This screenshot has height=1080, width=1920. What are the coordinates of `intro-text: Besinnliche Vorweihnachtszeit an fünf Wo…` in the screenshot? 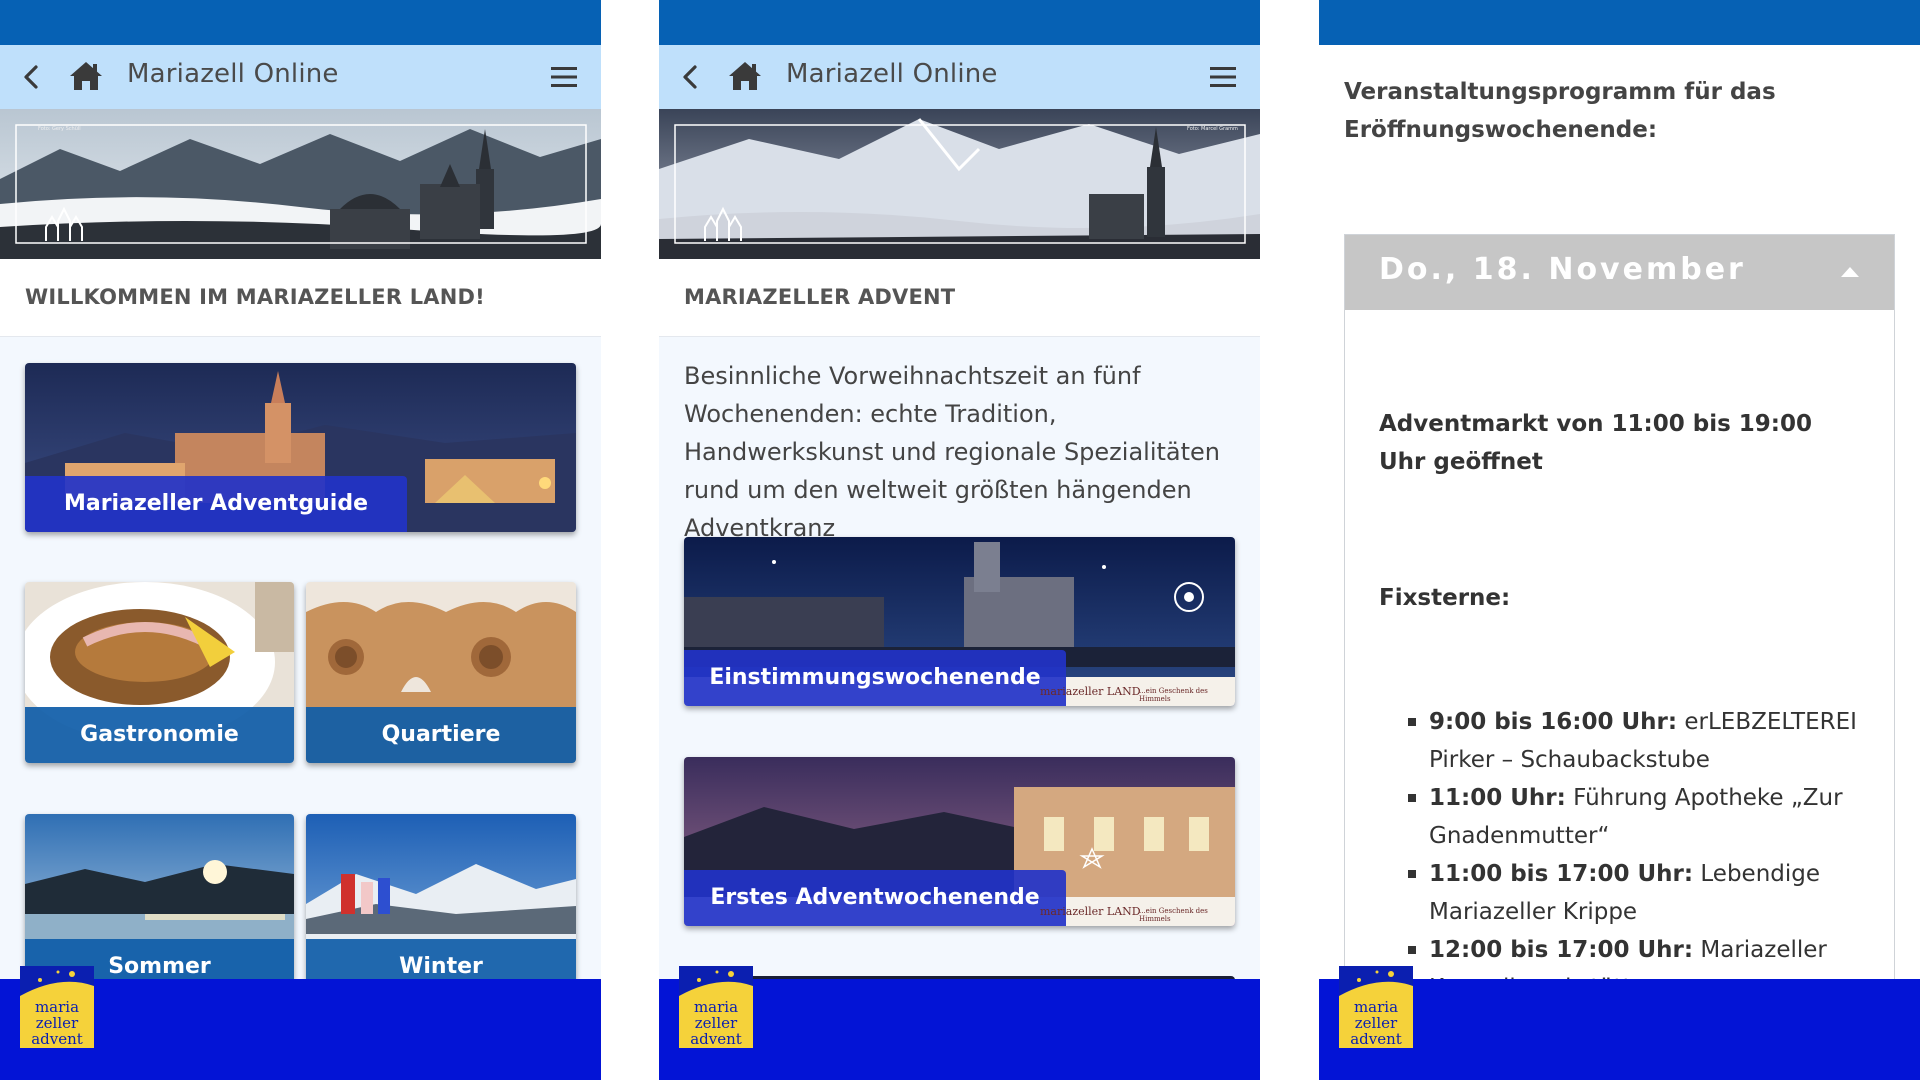 It's located at (952, 452).